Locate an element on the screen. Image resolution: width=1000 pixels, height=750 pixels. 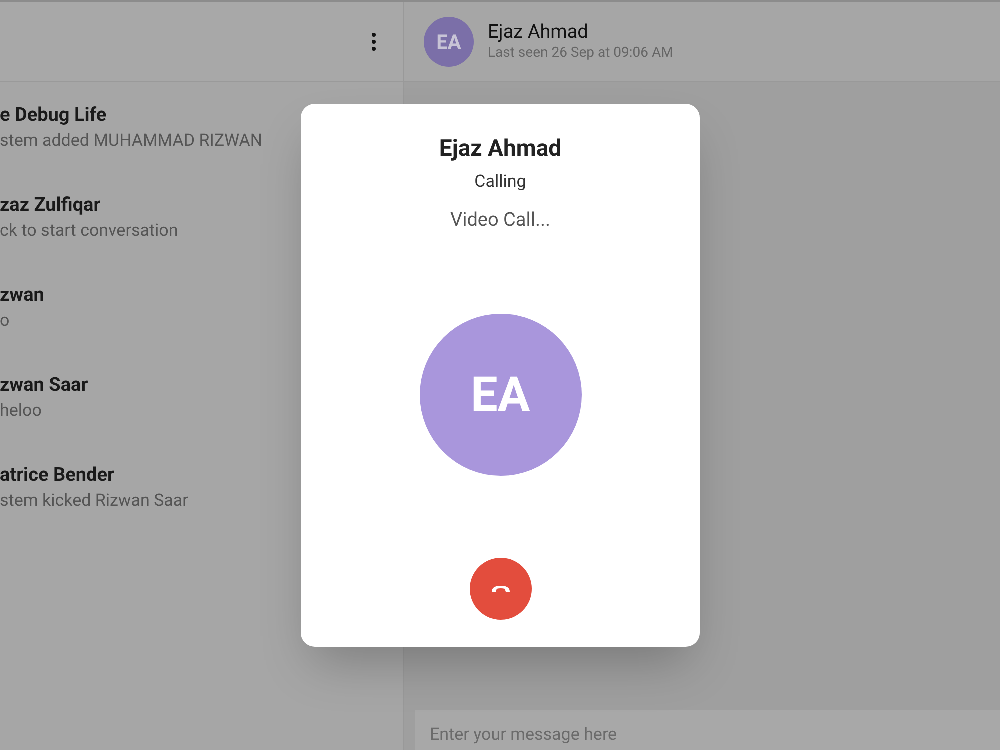
contact-name: zwan Saar is located at coordinates (44, 385).